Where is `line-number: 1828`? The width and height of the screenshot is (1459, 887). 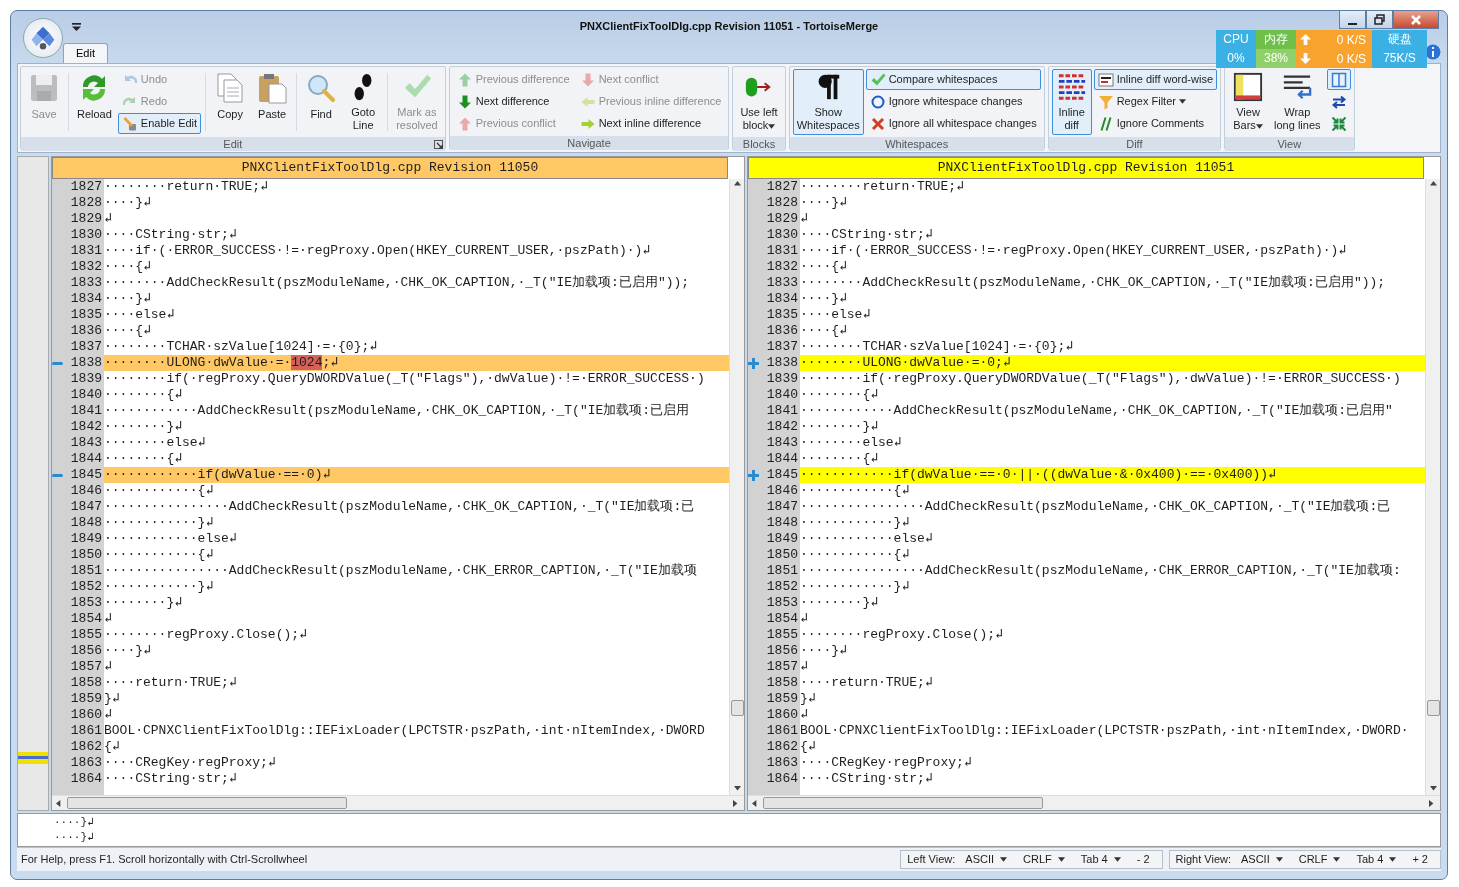
line-number: 1828 is located at coordinates (782, 203).